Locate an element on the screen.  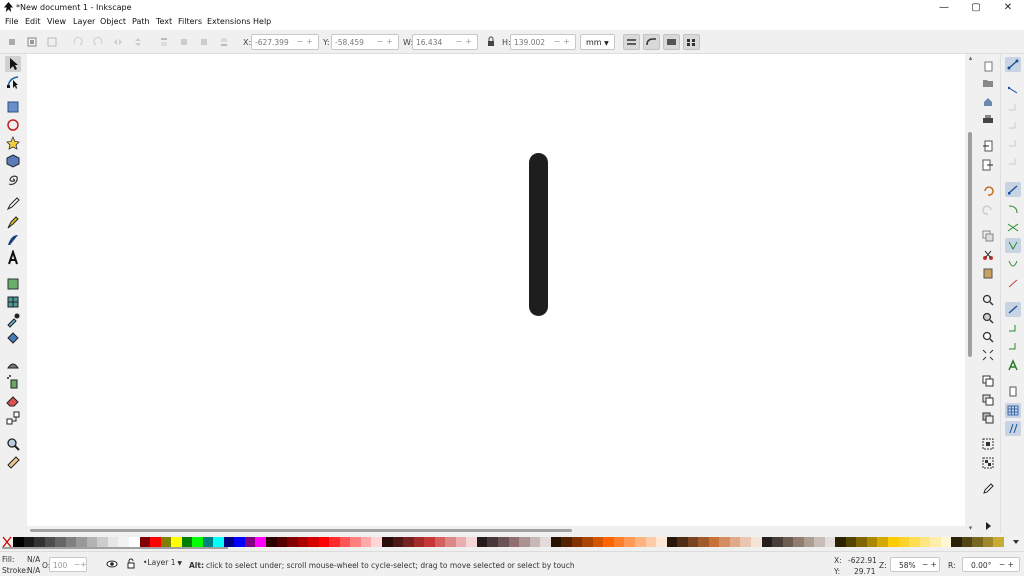
snap-rotation-centers-button is located at coordinates (1013, 346).